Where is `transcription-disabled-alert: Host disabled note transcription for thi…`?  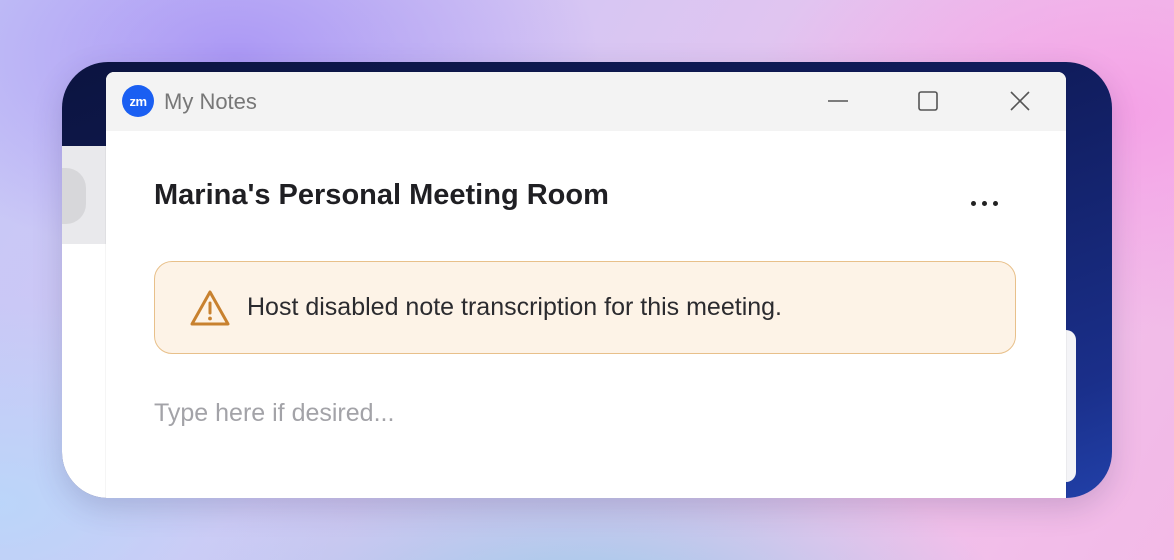
transcription-disabled-alert: Host disabled note transcription for thi… is located at coordinates (585, 307).